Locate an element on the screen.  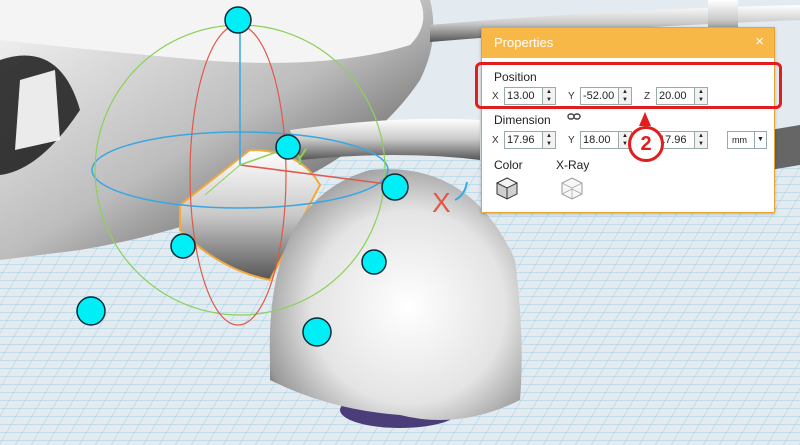
gizmo-x-label: X is located at coordinates (441, 202).